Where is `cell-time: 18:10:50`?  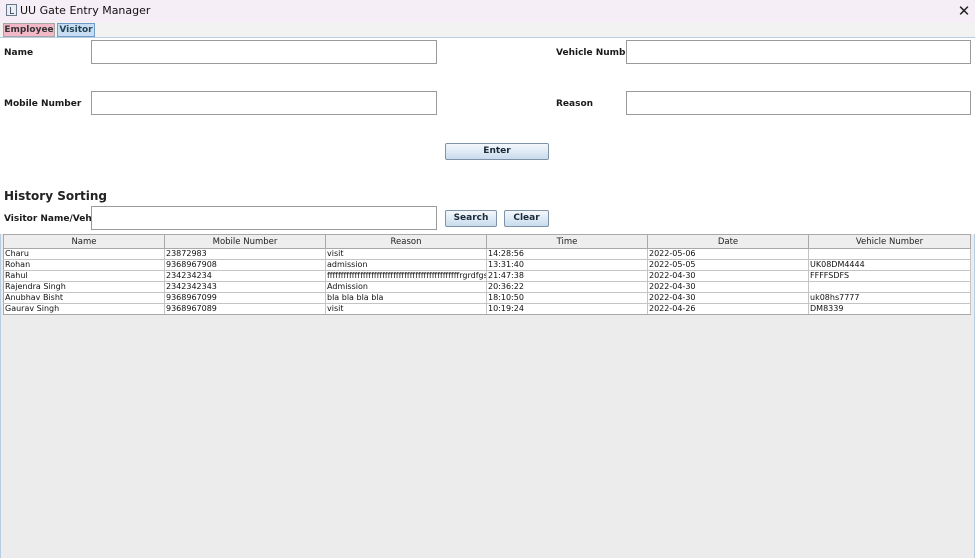
cell-time: 18:10:50 is located at coordinates (567, 298).